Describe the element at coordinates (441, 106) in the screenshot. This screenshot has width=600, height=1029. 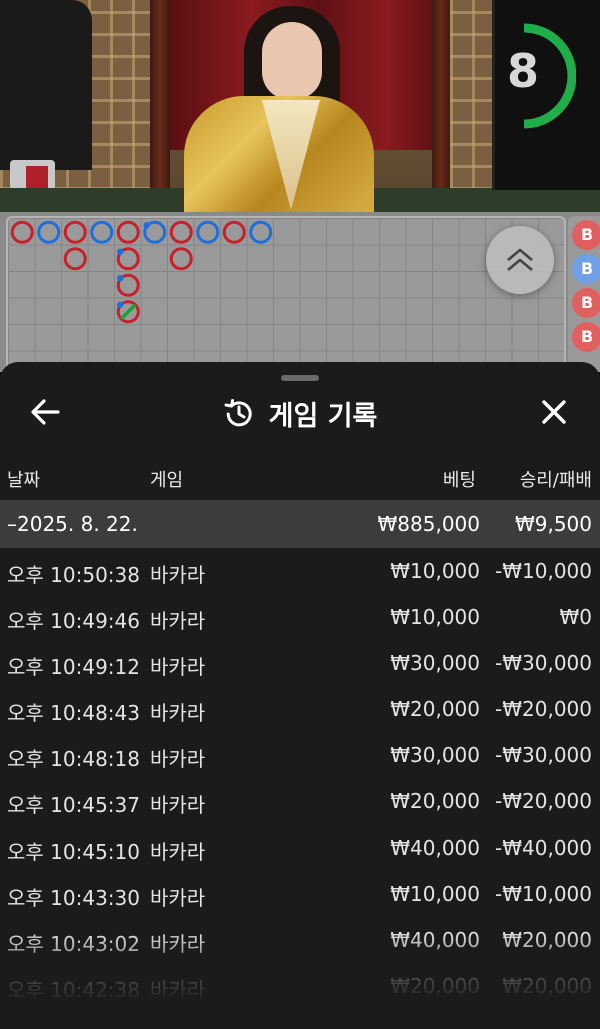
I see `pillar-right` at that location.